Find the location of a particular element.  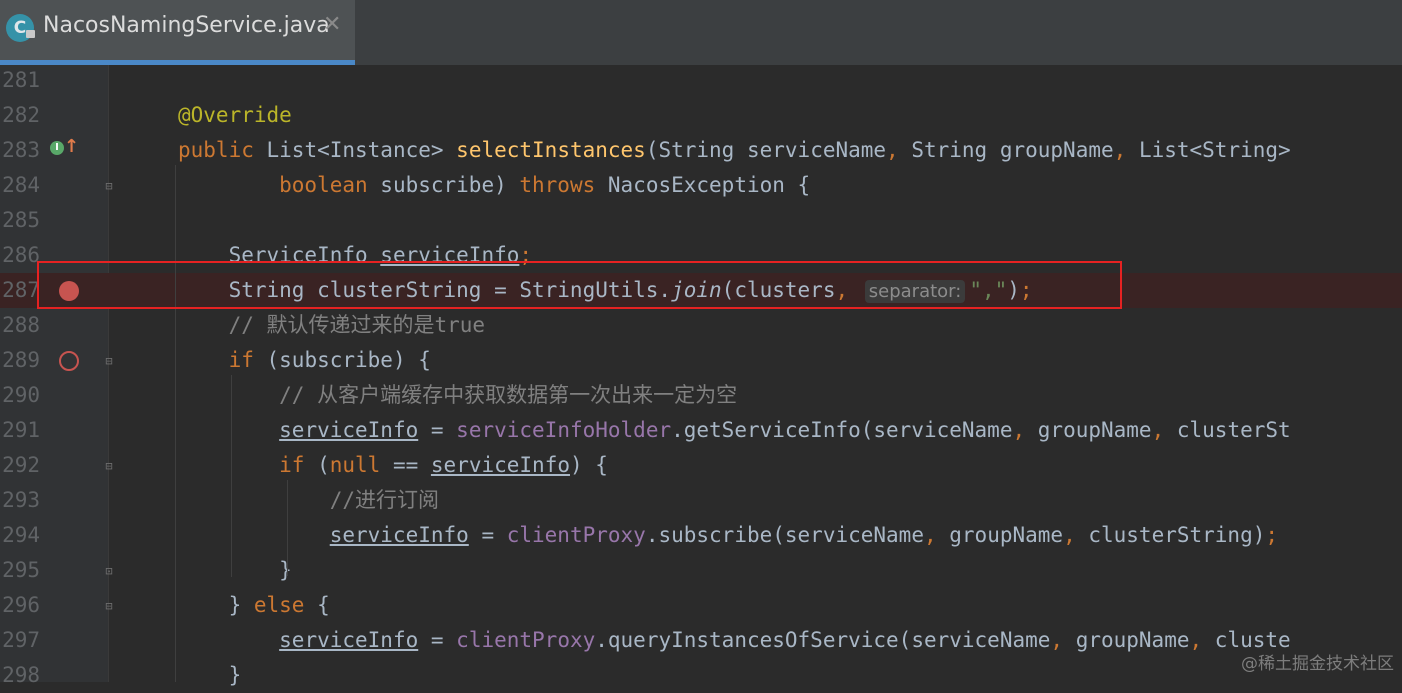

line-number: 296 is located at coordinates (20, 605).